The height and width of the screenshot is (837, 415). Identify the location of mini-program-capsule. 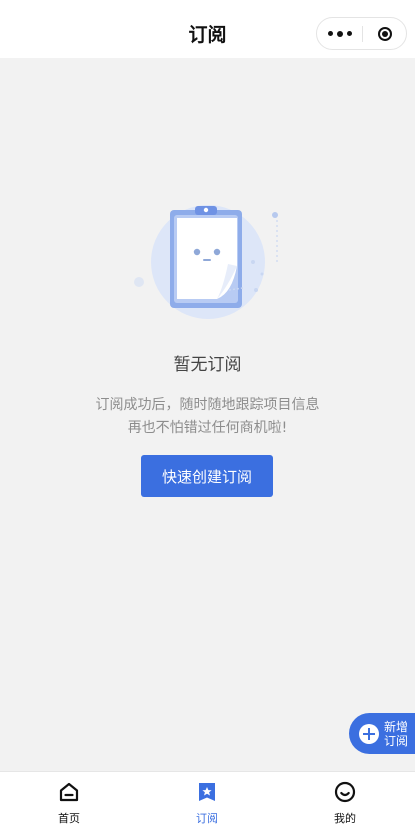
(361, 33).